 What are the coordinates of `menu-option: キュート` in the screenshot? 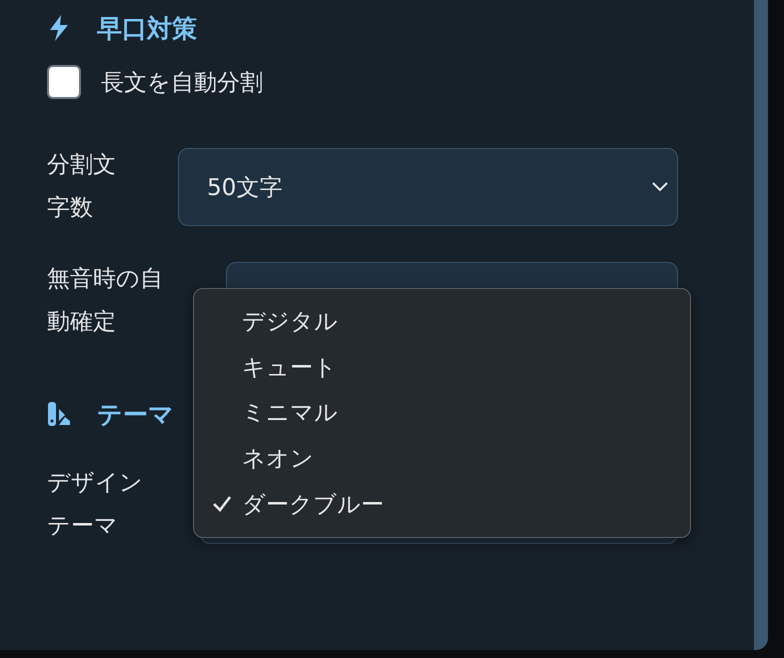 It's located at (442, 367).